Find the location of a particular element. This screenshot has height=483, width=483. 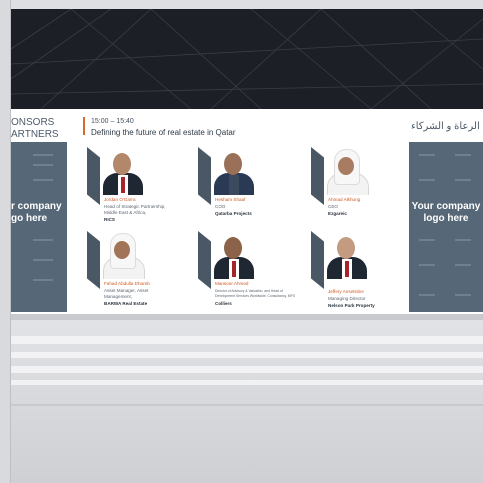

speaker-org: Ezgareic is located at coordinates (337, 213).